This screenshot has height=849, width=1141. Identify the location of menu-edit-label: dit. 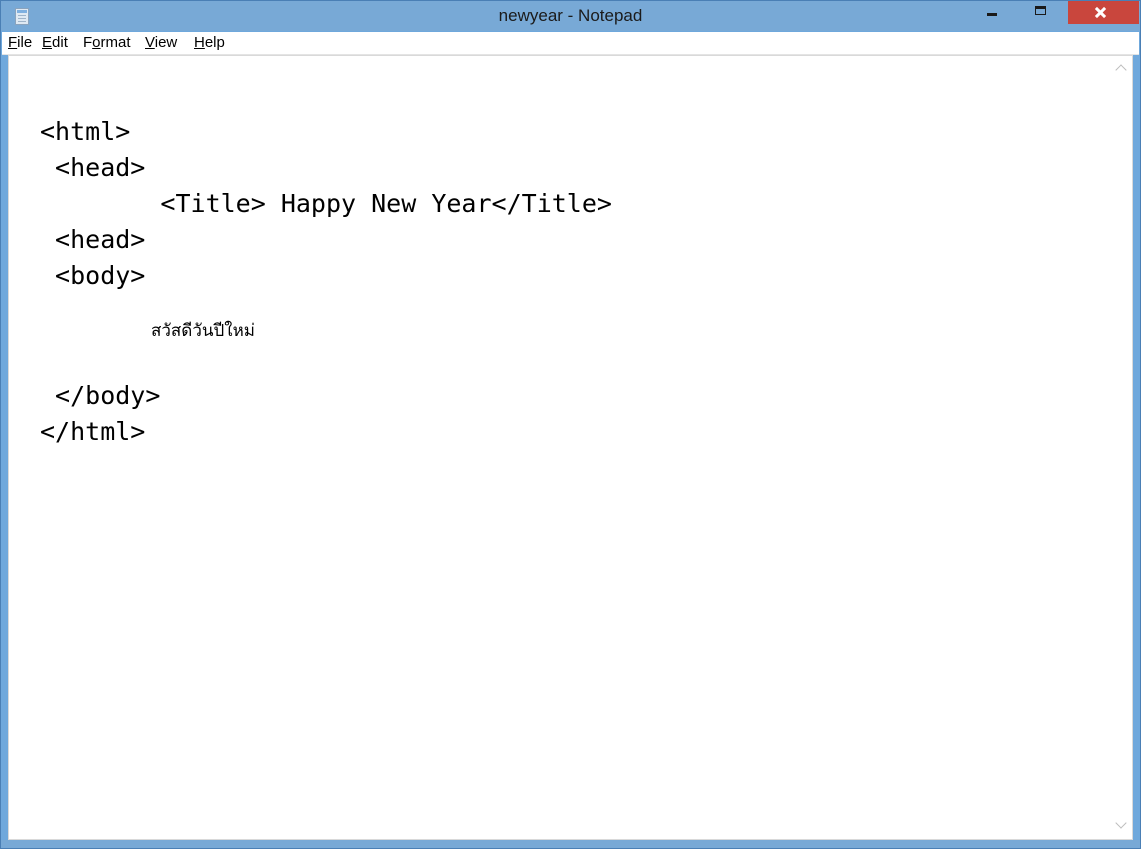
(60, 42).